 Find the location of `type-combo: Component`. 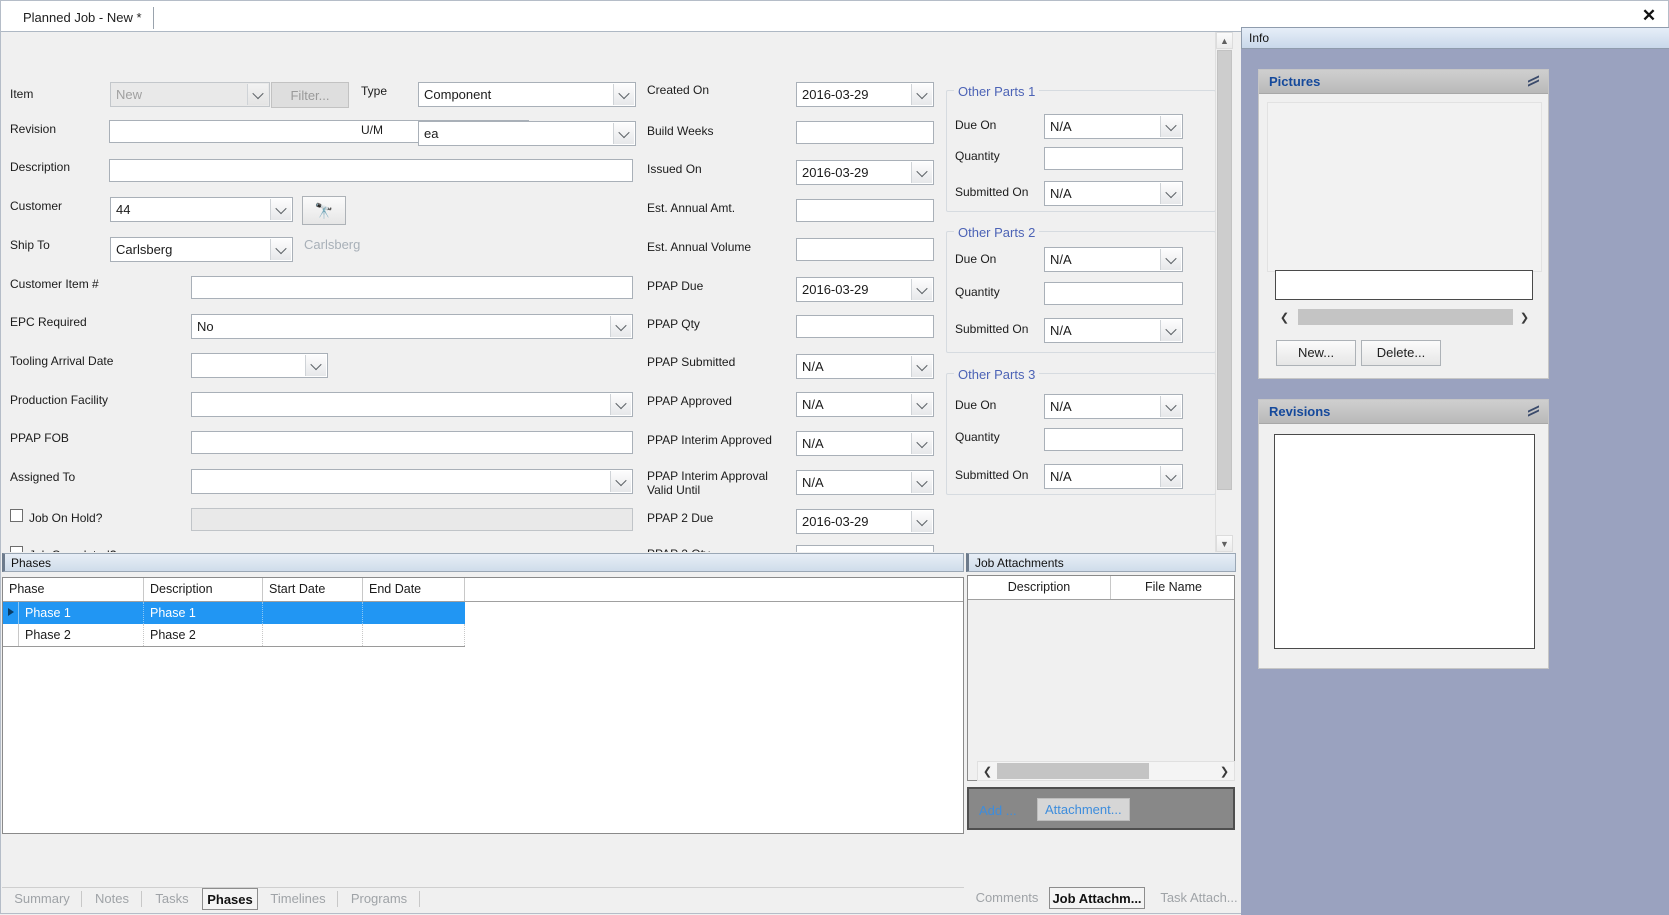

type-combo: Component is located at coordinates (527, 94).